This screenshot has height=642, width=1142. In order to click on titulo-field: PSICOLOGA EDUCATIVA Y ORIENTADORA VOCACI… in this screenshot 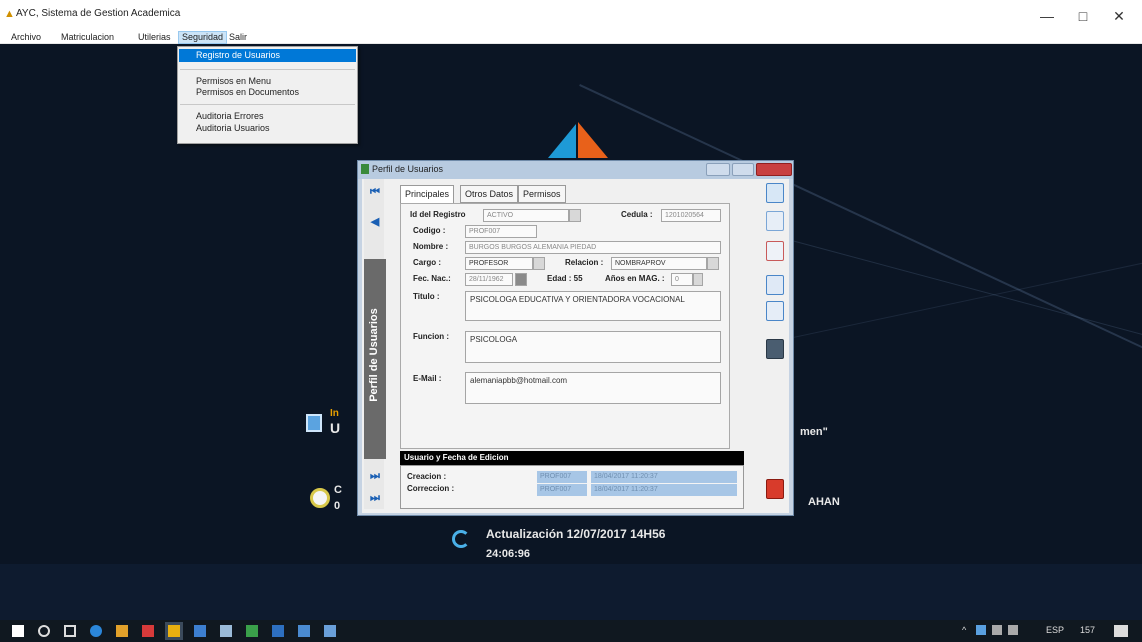, I will do `click(593, 306)`.